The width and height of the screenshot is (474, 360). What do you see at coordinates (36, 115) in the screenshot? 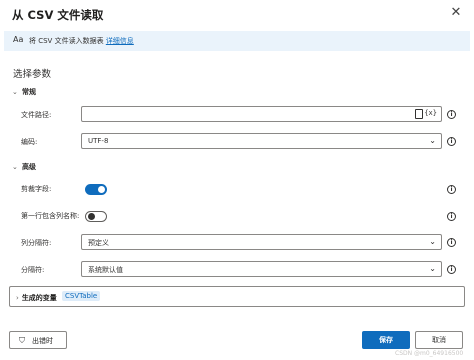
I see `file-path-label: 文件路径:` at bounding box center [36, 115].